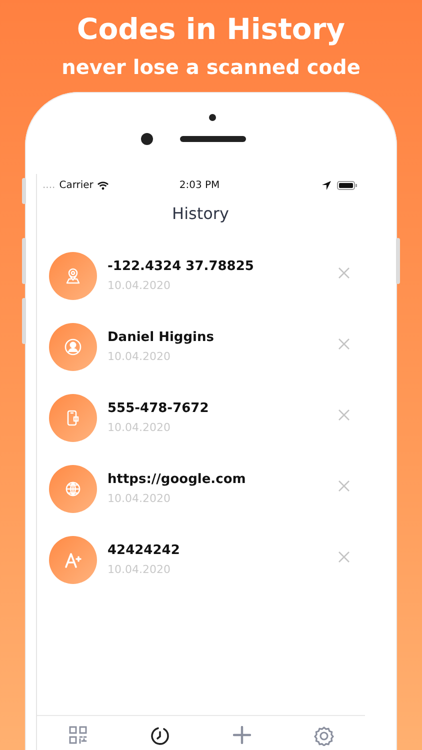 This screenshot has width=422, height=750. I want to click on globe-icon, so click(73, 489).